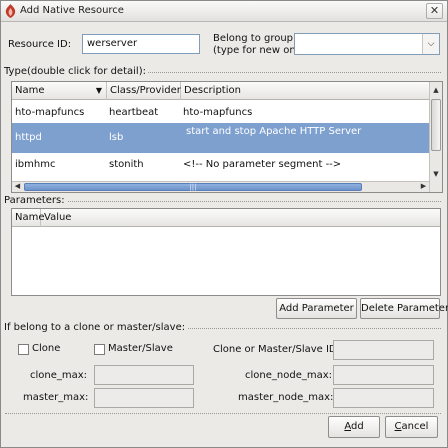 The height and width of the screenshot is (448, 448). I want to click on window-title: Add Native Resource, so click(72, 10).